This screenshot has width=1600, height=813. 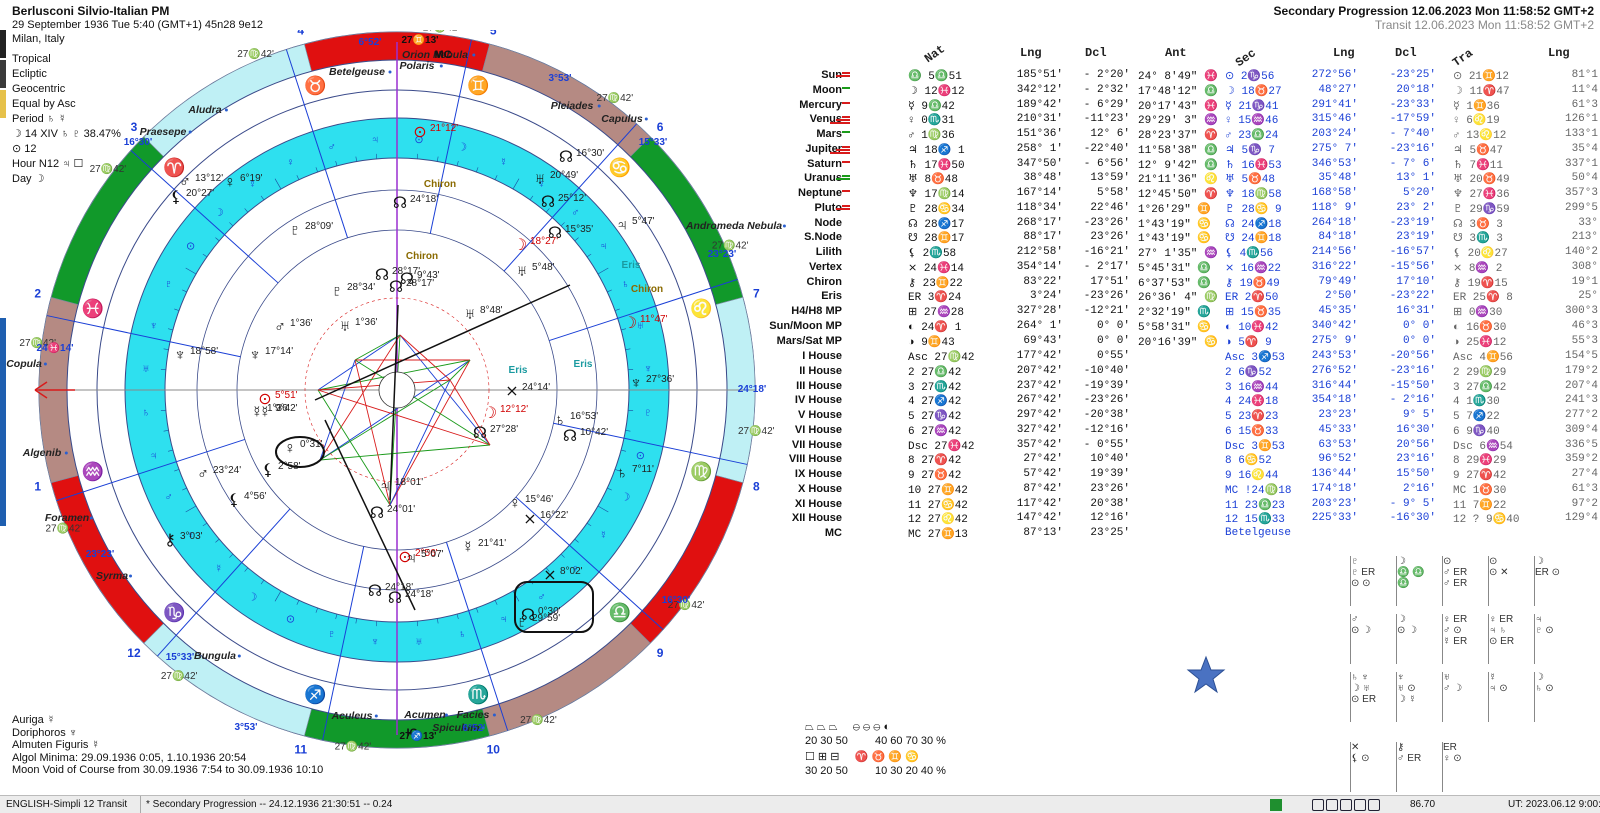 I want to click on cell-sec: 4 24♓18, so click(x=1252, y=402).